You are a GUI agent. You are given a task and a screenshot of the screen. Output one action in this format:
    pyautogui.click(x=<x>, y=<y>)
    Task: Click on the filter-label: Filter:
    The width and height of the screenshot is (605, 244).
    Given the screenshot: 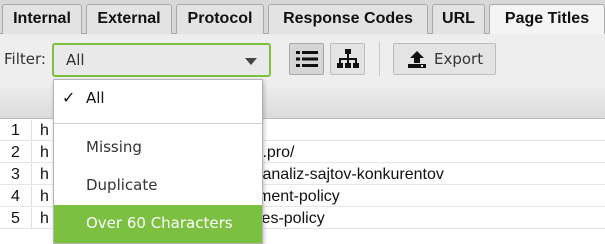 What is the action you would take?
    pyautogui.click(x=25, y=59)
    